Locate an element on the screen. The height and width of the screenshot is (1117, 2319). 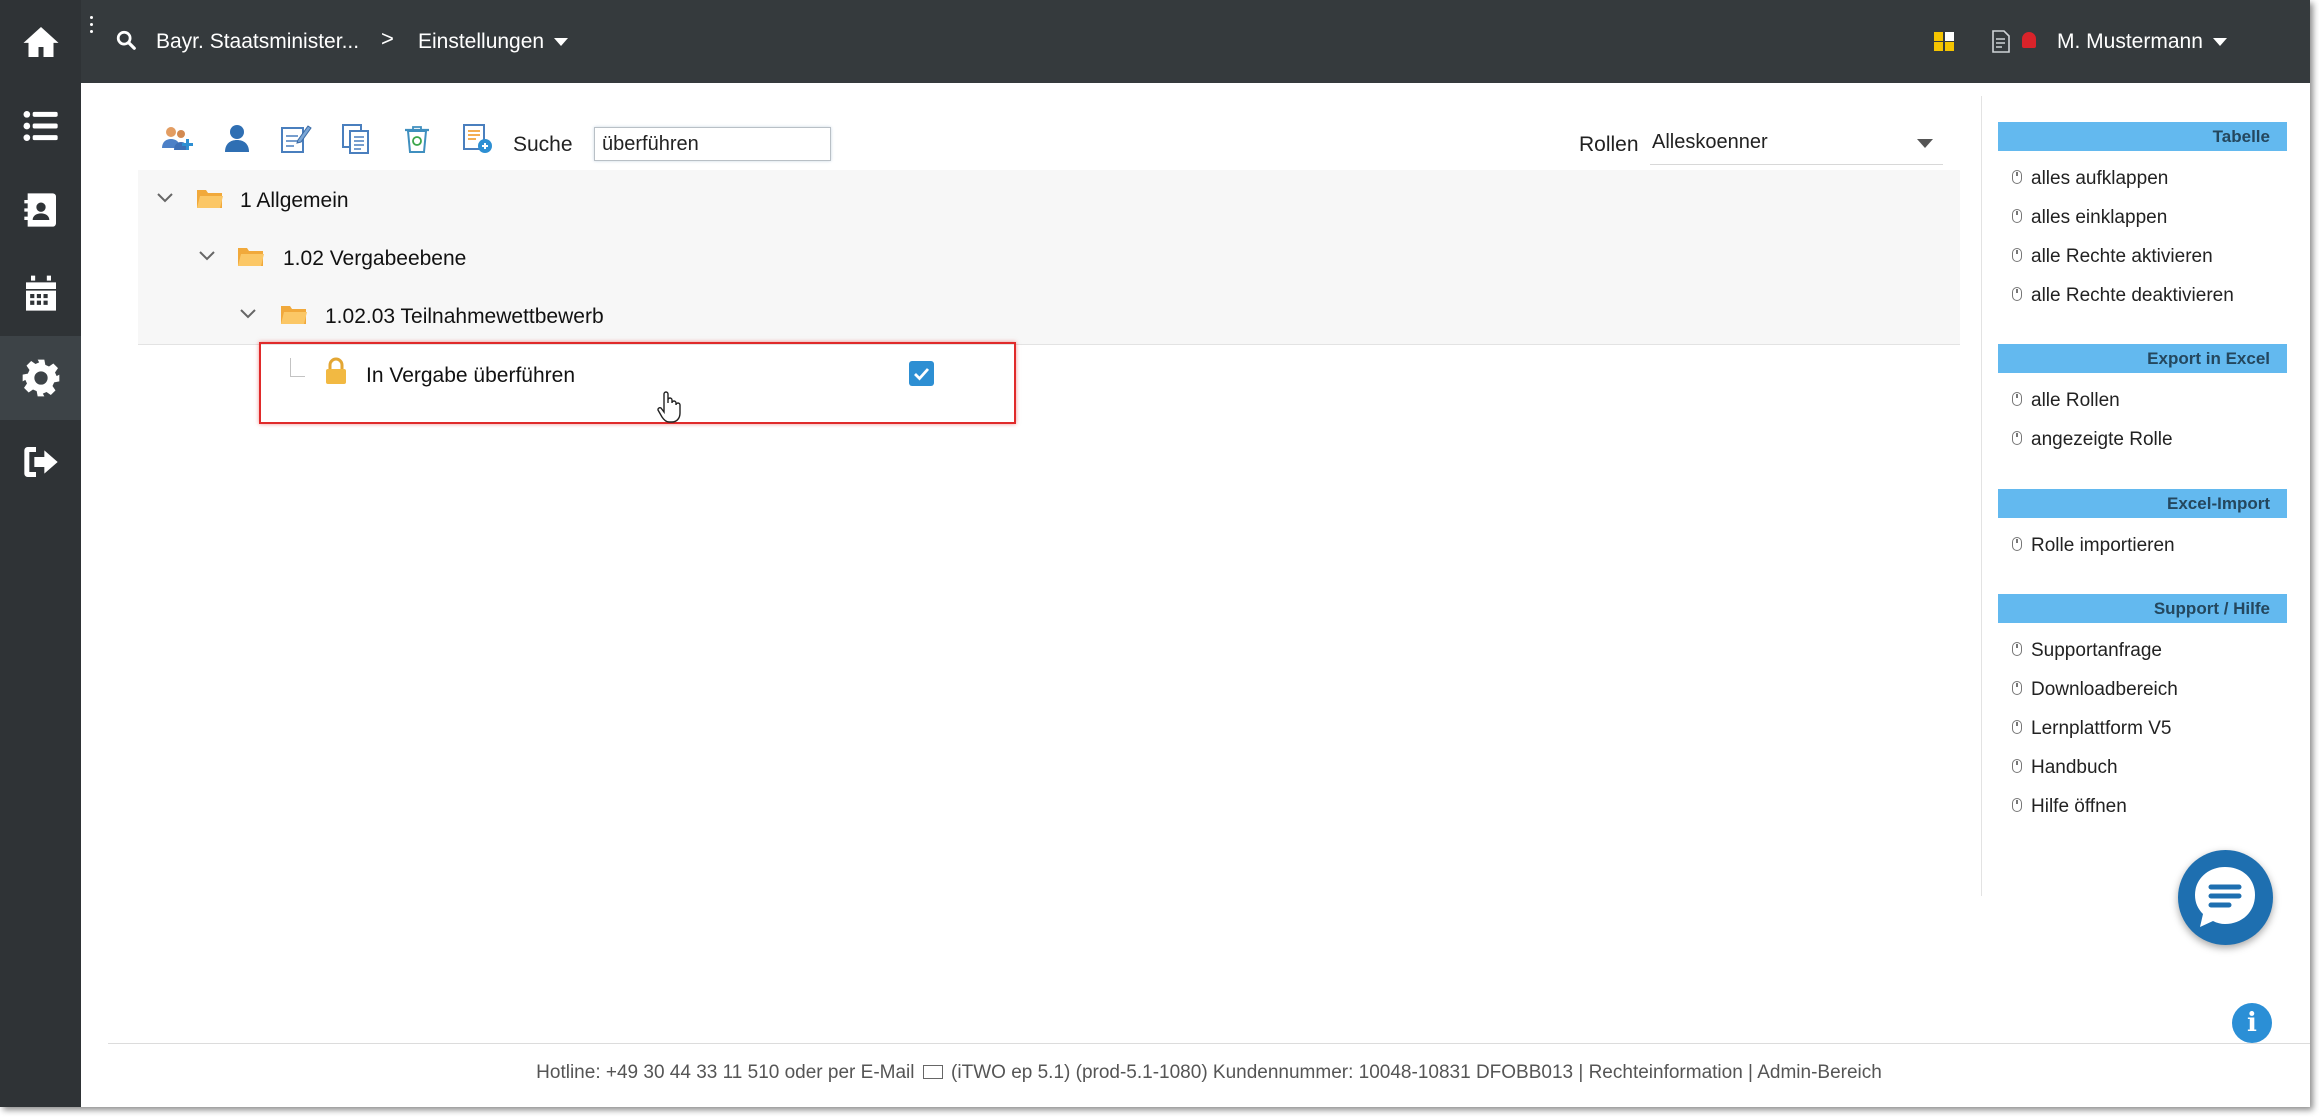
breadcrumb-settings: Einstellungen is located at coordinates (493, 42).